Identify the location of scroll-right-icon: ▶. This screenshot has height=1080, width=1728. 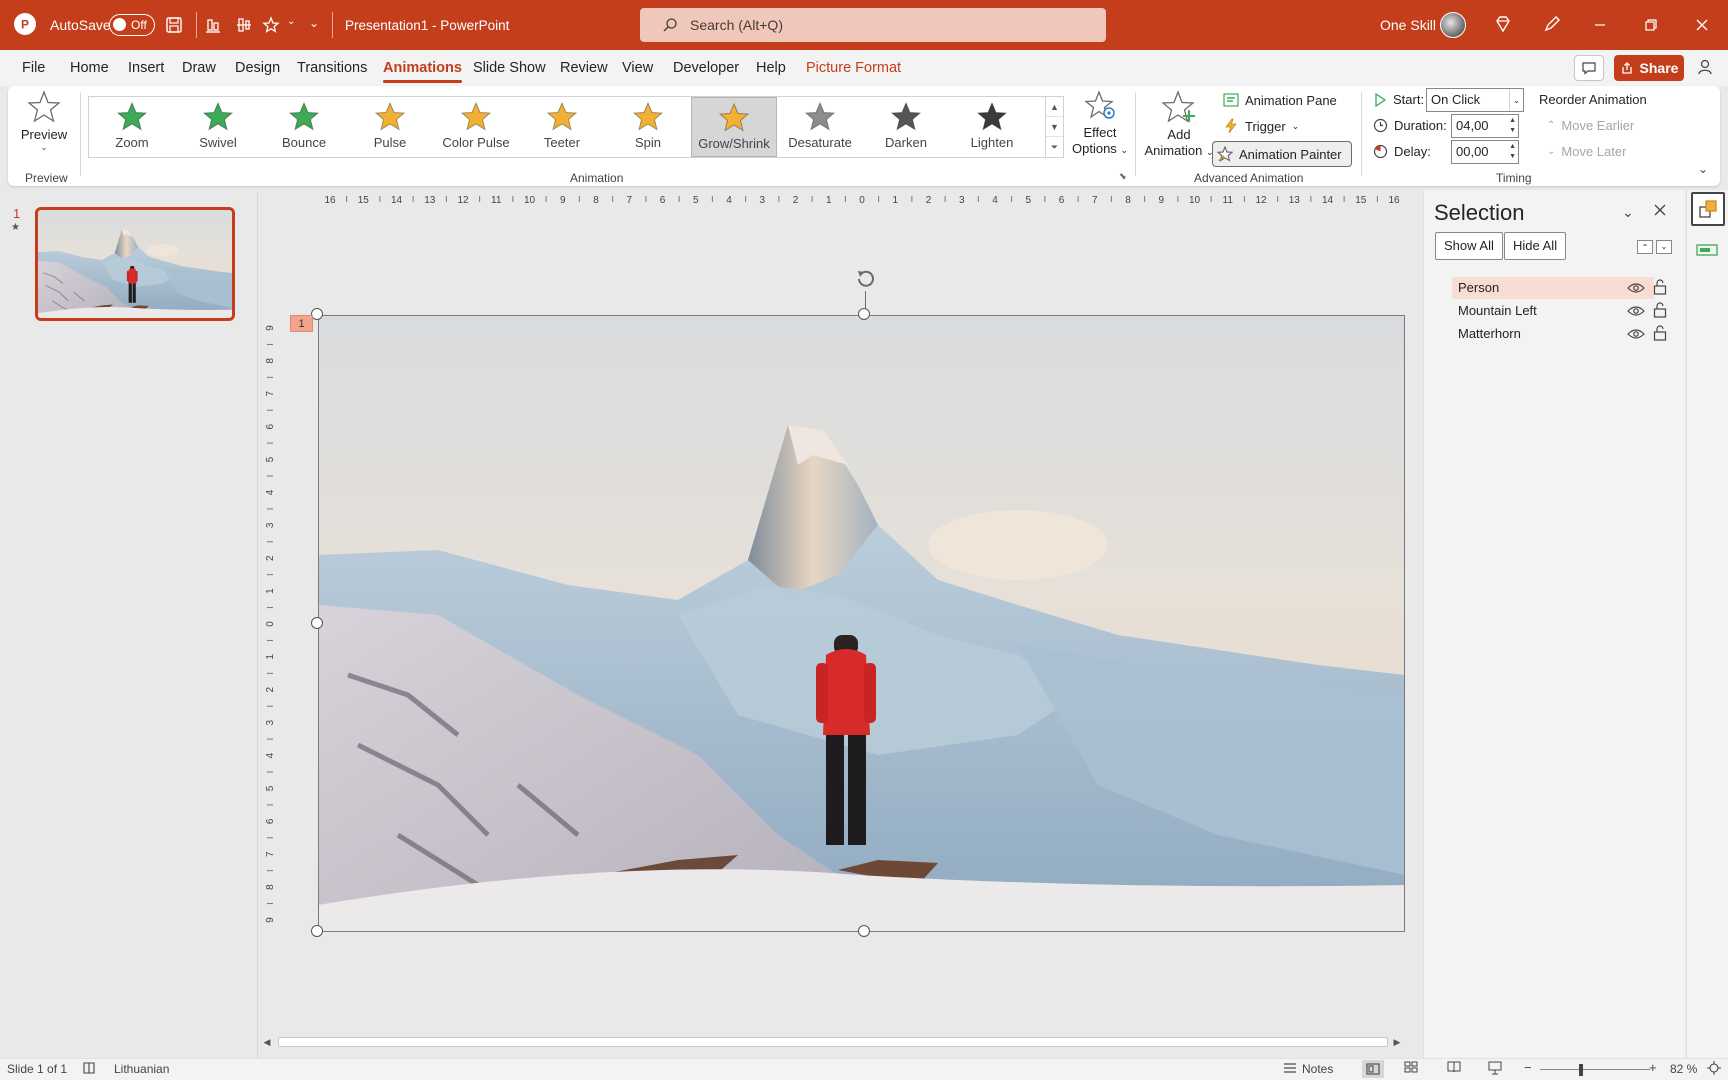
(1397, 1042).